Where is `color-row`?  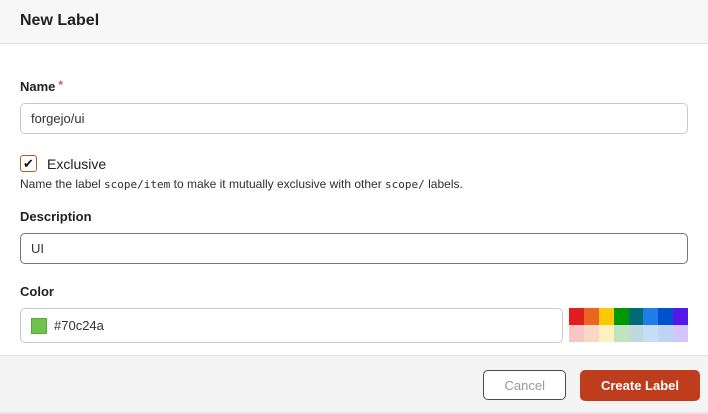 color-row is located at coordinates (354, 325).